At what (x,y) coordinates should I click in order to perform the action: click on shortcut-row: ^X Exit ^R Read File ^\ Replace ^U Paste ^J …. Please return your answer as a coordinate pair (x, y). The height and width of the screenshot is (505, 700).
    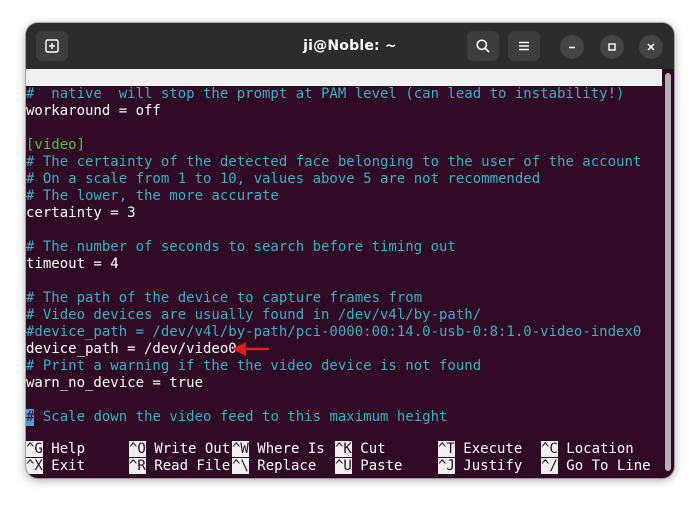
    Looking at the image, I should click on (344, 466).